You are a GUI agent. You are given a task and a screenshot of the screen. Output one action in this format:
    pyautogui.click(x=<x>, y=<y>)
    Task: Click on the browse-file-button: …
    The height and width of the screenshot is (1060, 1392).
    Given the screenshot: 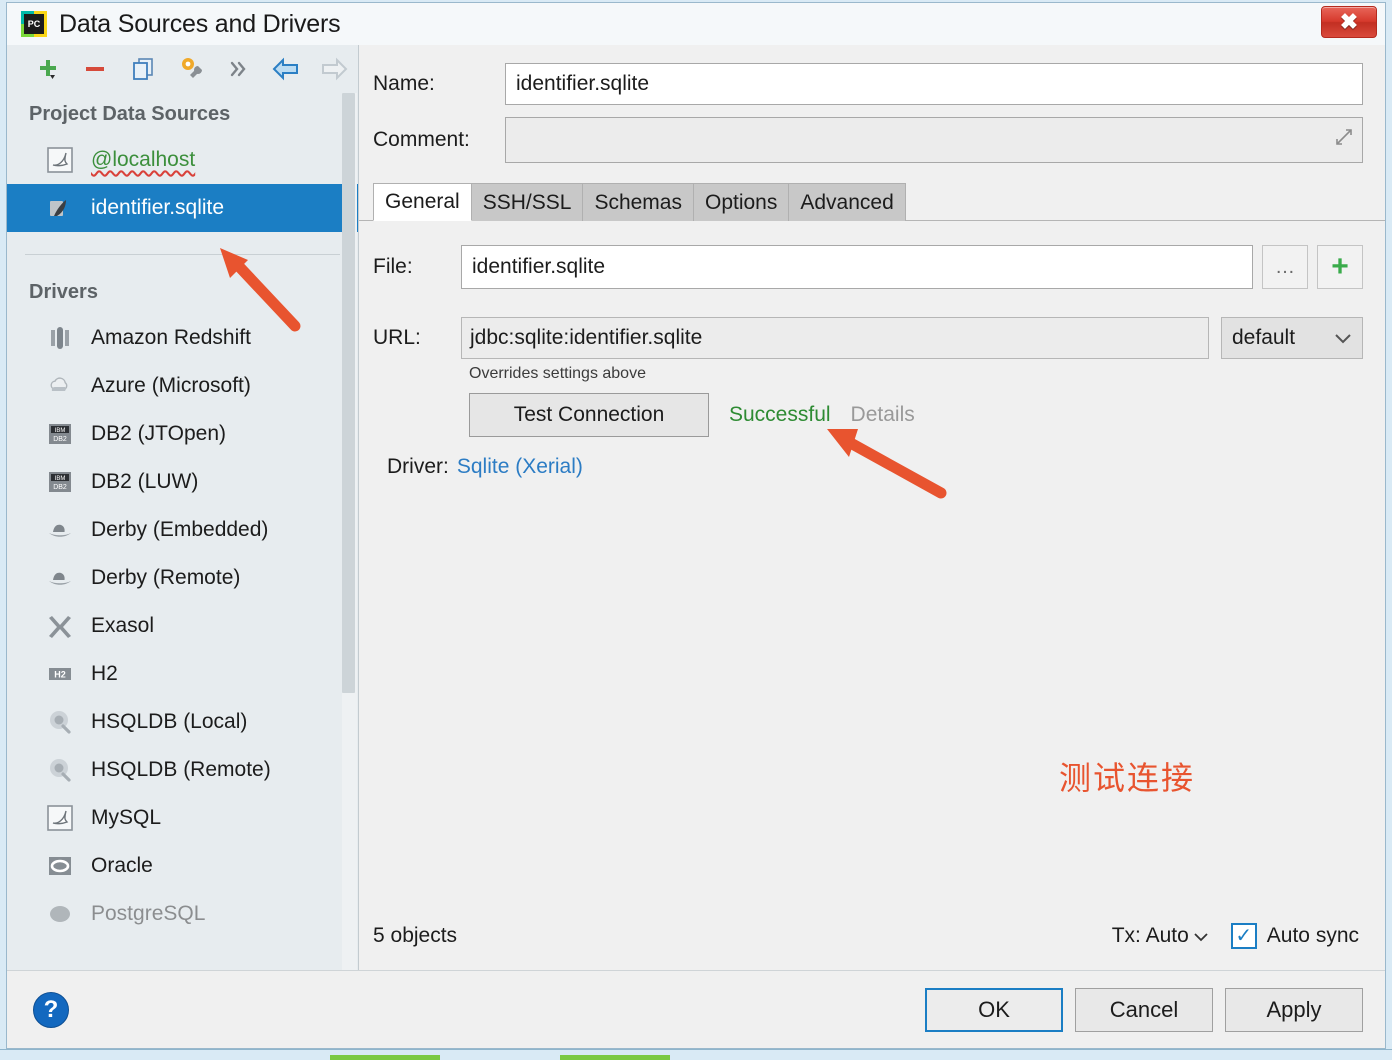 What is the action you would take?
    pyautogui.click(x=1285, y=267)
    